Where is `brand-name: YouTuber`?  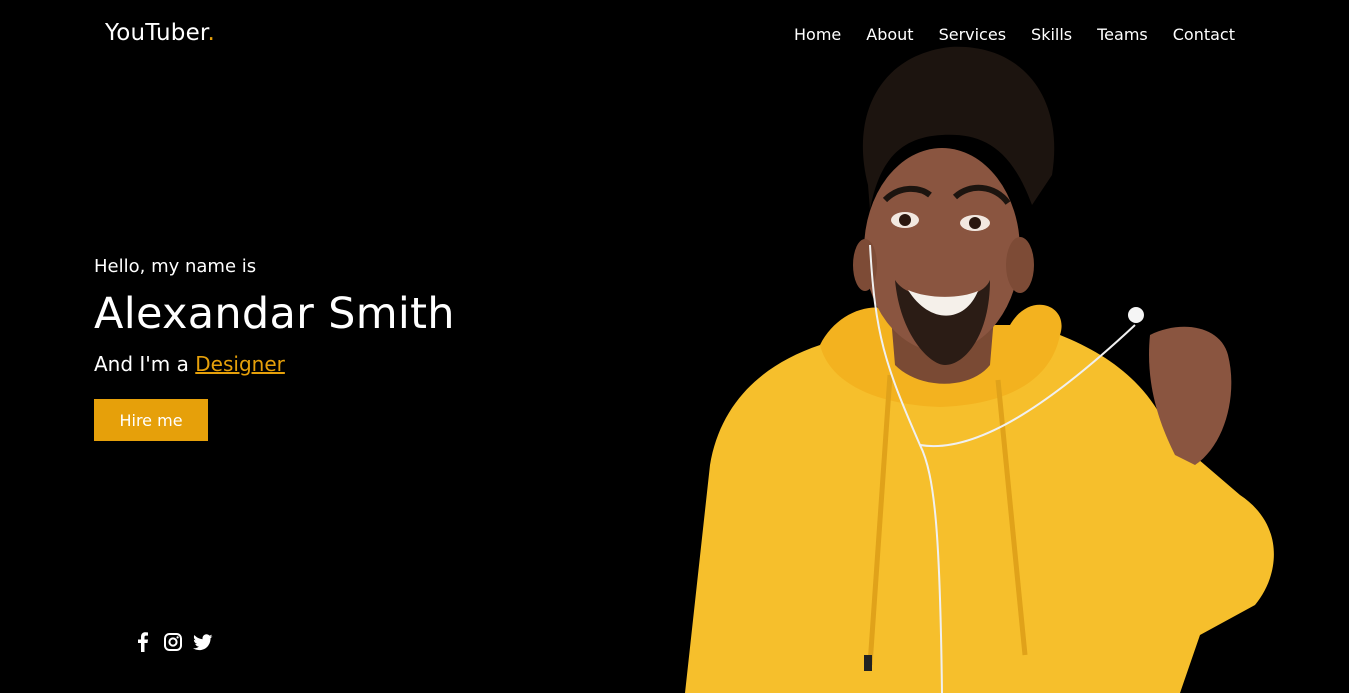 brand-name: YouTuber is located at coordinates (156, 33).